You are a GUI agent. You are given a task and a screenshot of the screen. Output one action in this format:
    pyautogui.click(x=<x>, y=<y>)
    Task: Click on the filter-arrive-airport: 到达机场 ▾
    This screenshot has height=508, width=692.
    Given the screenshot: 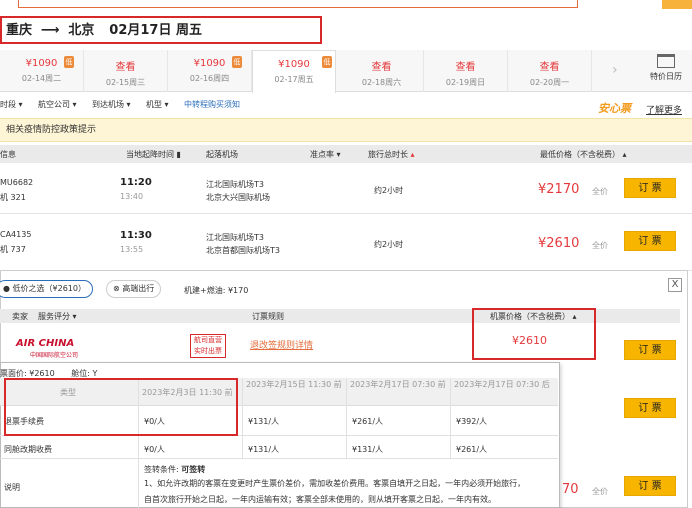 What is the action you would take?
    pyautogui.click(x=111, y=105)
    